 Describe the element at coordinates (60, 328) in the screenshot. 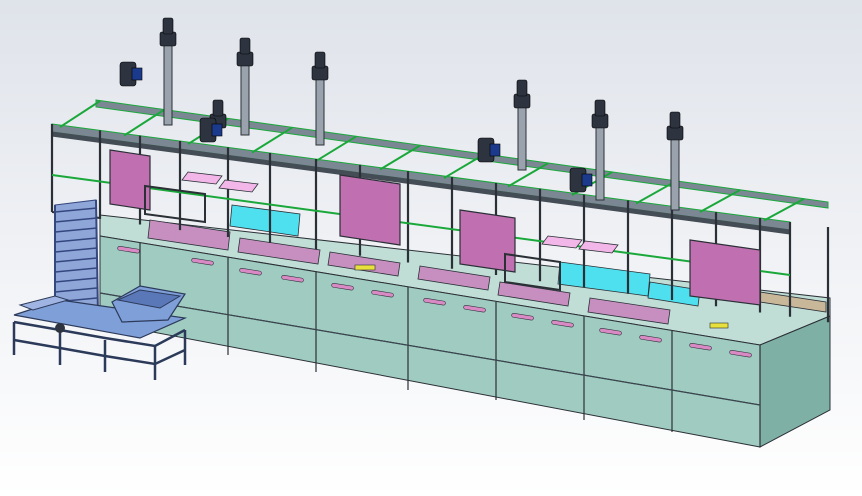

I see `feed-drive-roller` at that location.